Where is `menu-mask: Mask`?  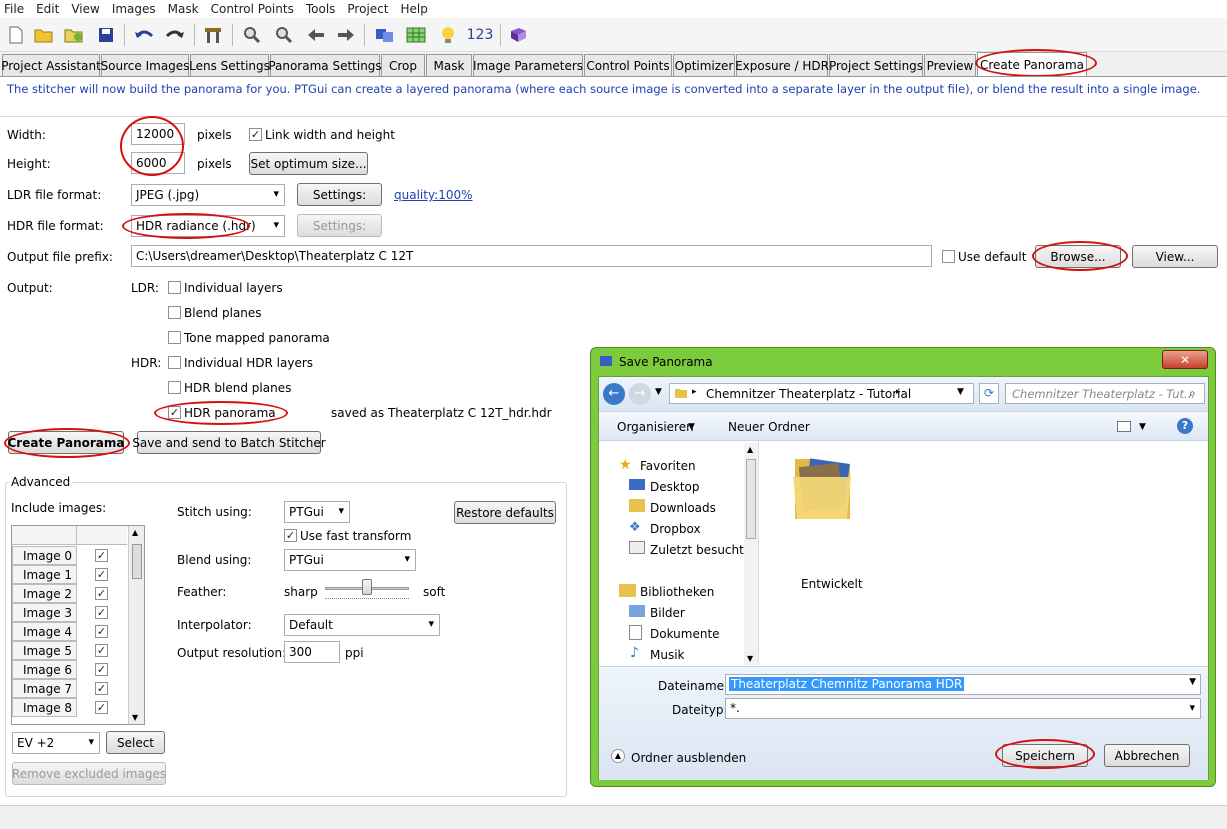 menu-mask: Mask is located at coordinates (183, 9).